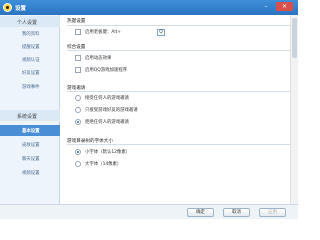 Image resolution: width=320 pixels, height=240 pixels. I want to click on sidebar-item-label: 视频设置, so click(31, 173).